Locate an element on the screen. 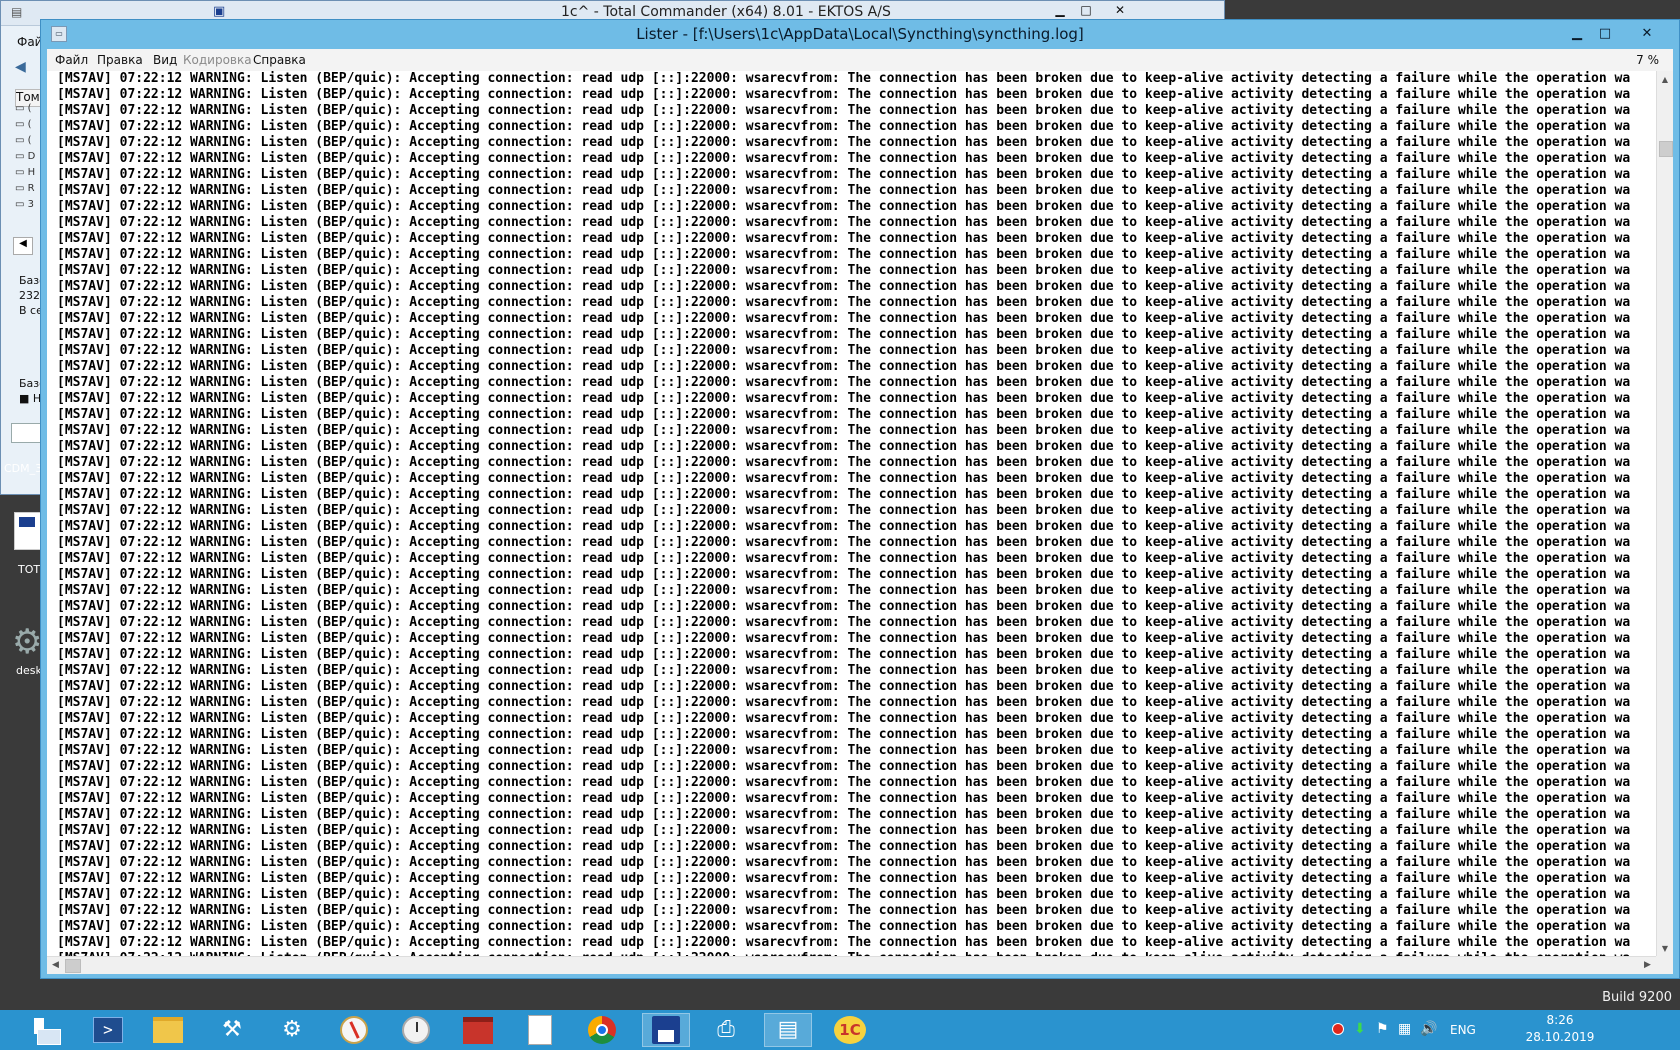 This screenshot has width=1680, height=1050. taskbar-powershell: > is located at coordinates (108, 1030).